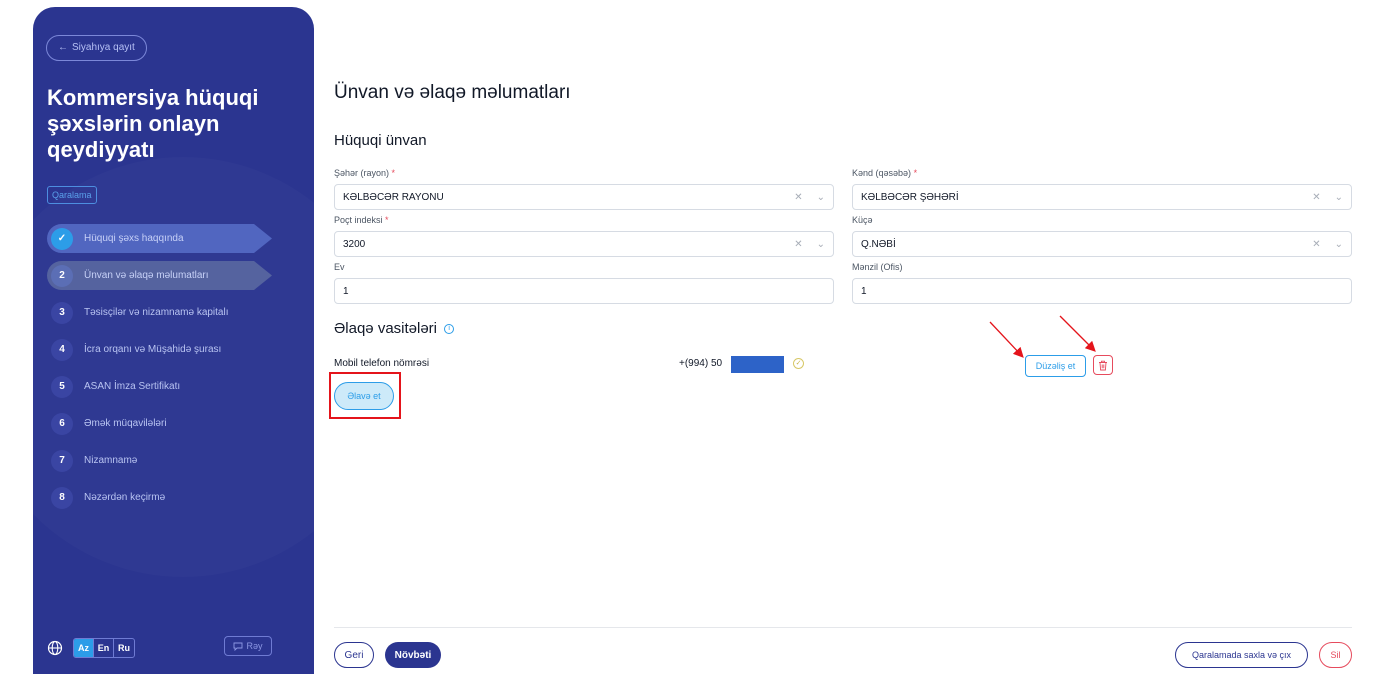 The height and width of the screenshot is (674, 1384). What do you see at coordinates (864, 291) in the screenshot?
I see `apartment-value: 1` at bounding box center [864, 291].